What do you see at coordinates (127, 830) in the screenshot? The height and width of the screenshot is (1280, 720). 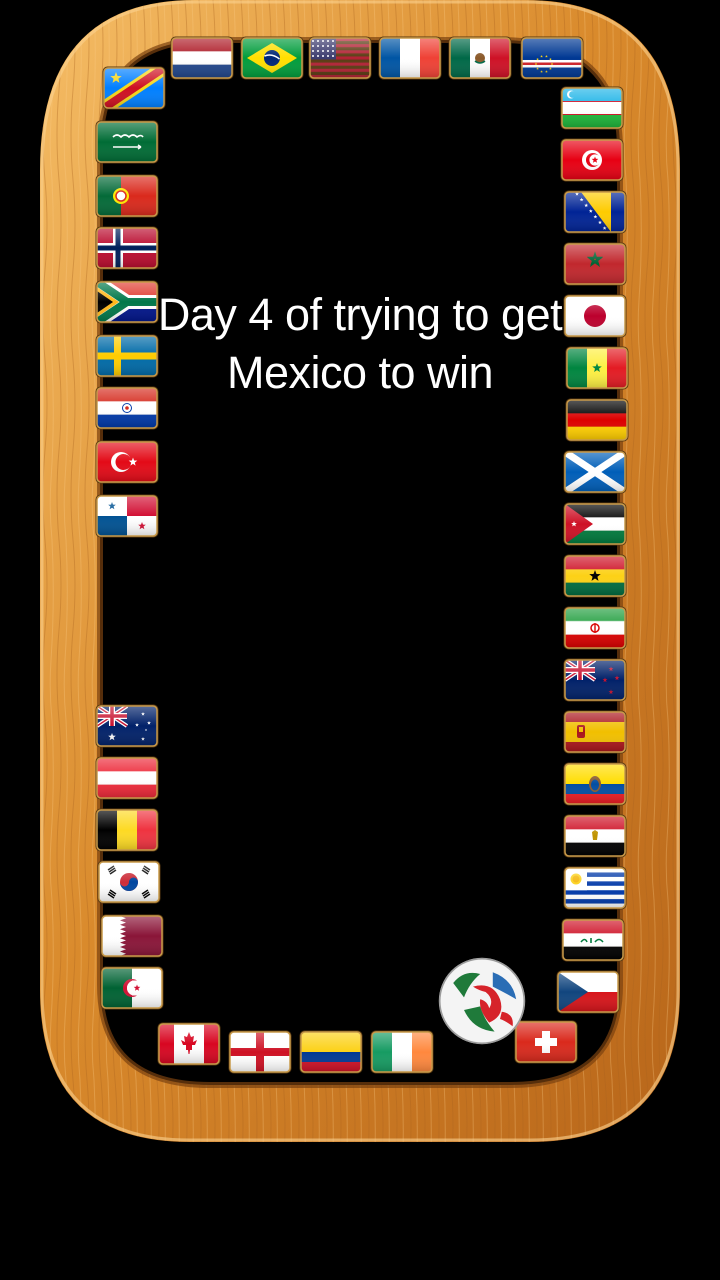 I see `flag-belgium` at bounding box center [127, 830].